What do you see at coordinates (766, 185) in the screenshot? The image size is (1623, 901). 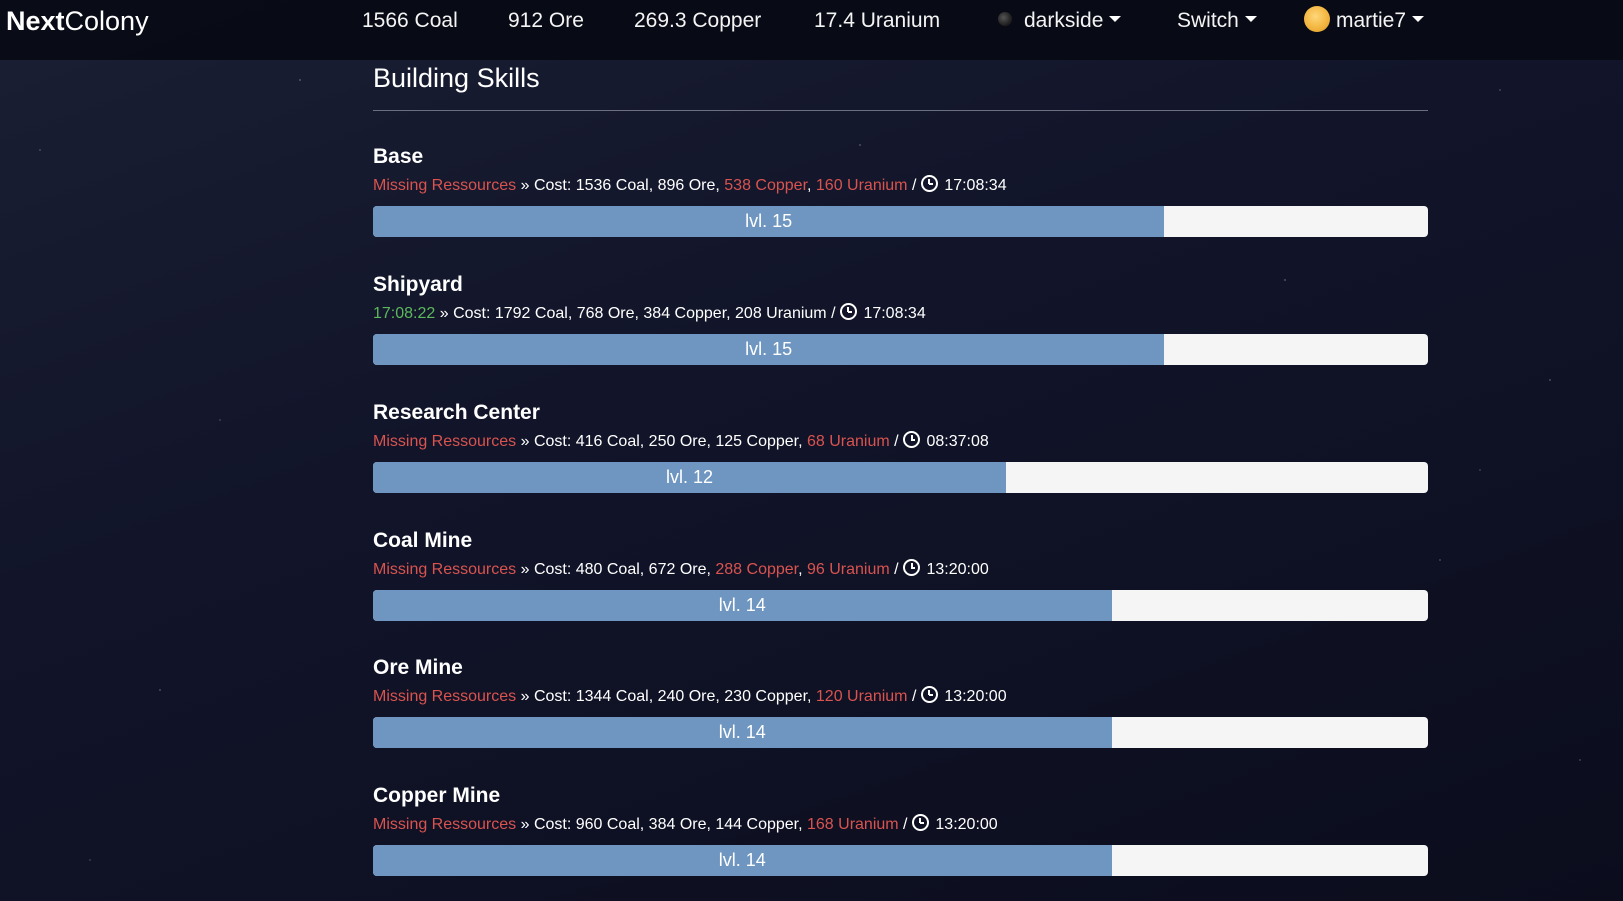 I see `cost-copper: 538 Copper` at bounding box center [766, 185].